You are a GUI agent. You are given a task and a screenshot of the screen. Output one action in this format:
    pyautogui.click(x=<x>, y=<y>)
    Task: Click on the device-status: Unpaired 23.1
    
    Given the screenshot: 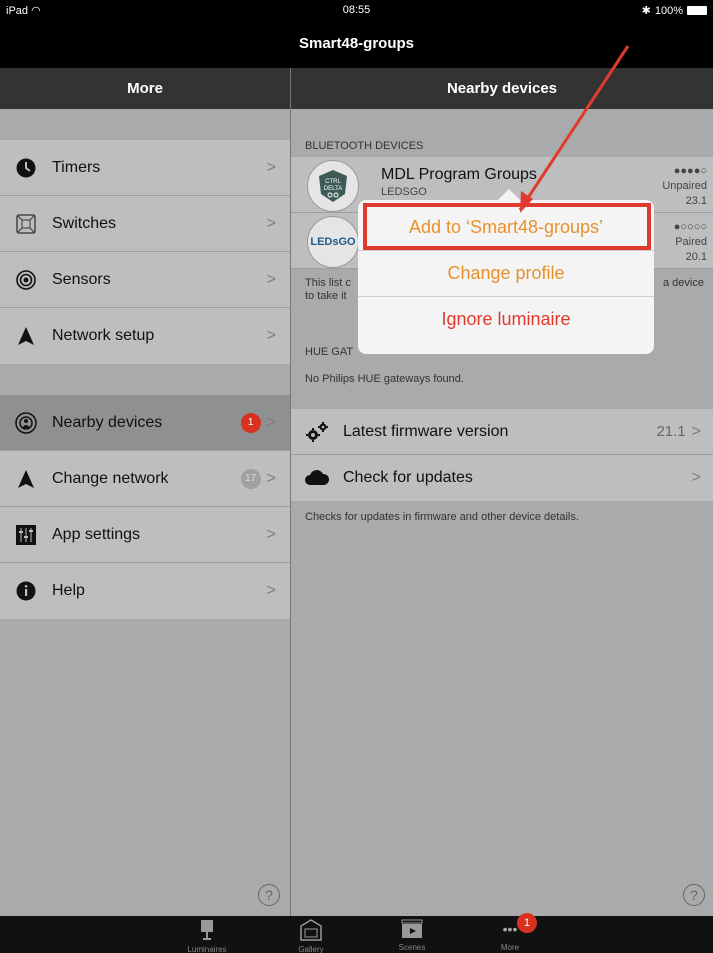 What is the action you would take?
    pyautogui.click(x=684, y=193)
    